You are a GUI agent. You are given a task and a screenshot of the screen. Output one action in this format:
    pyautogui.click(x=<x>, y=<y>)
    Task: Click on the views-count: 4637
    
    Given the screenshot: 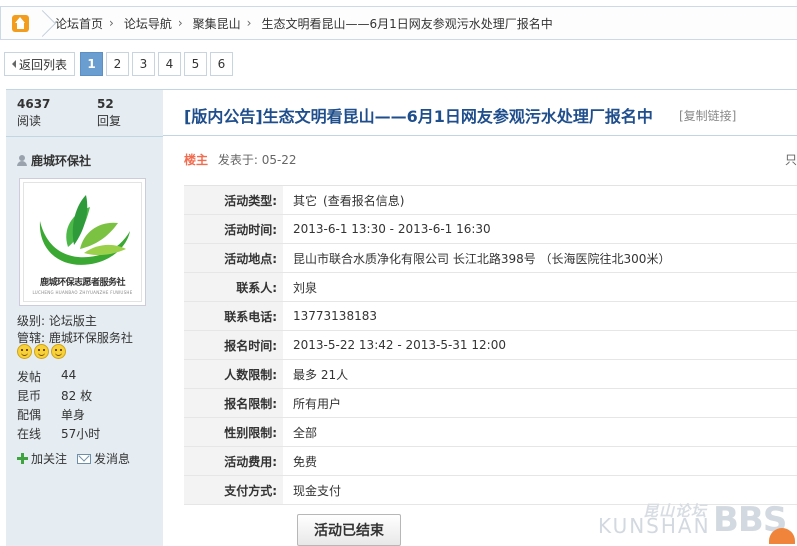 What is the action you would take?
    pyautogui.click(x=34, y=104)
    